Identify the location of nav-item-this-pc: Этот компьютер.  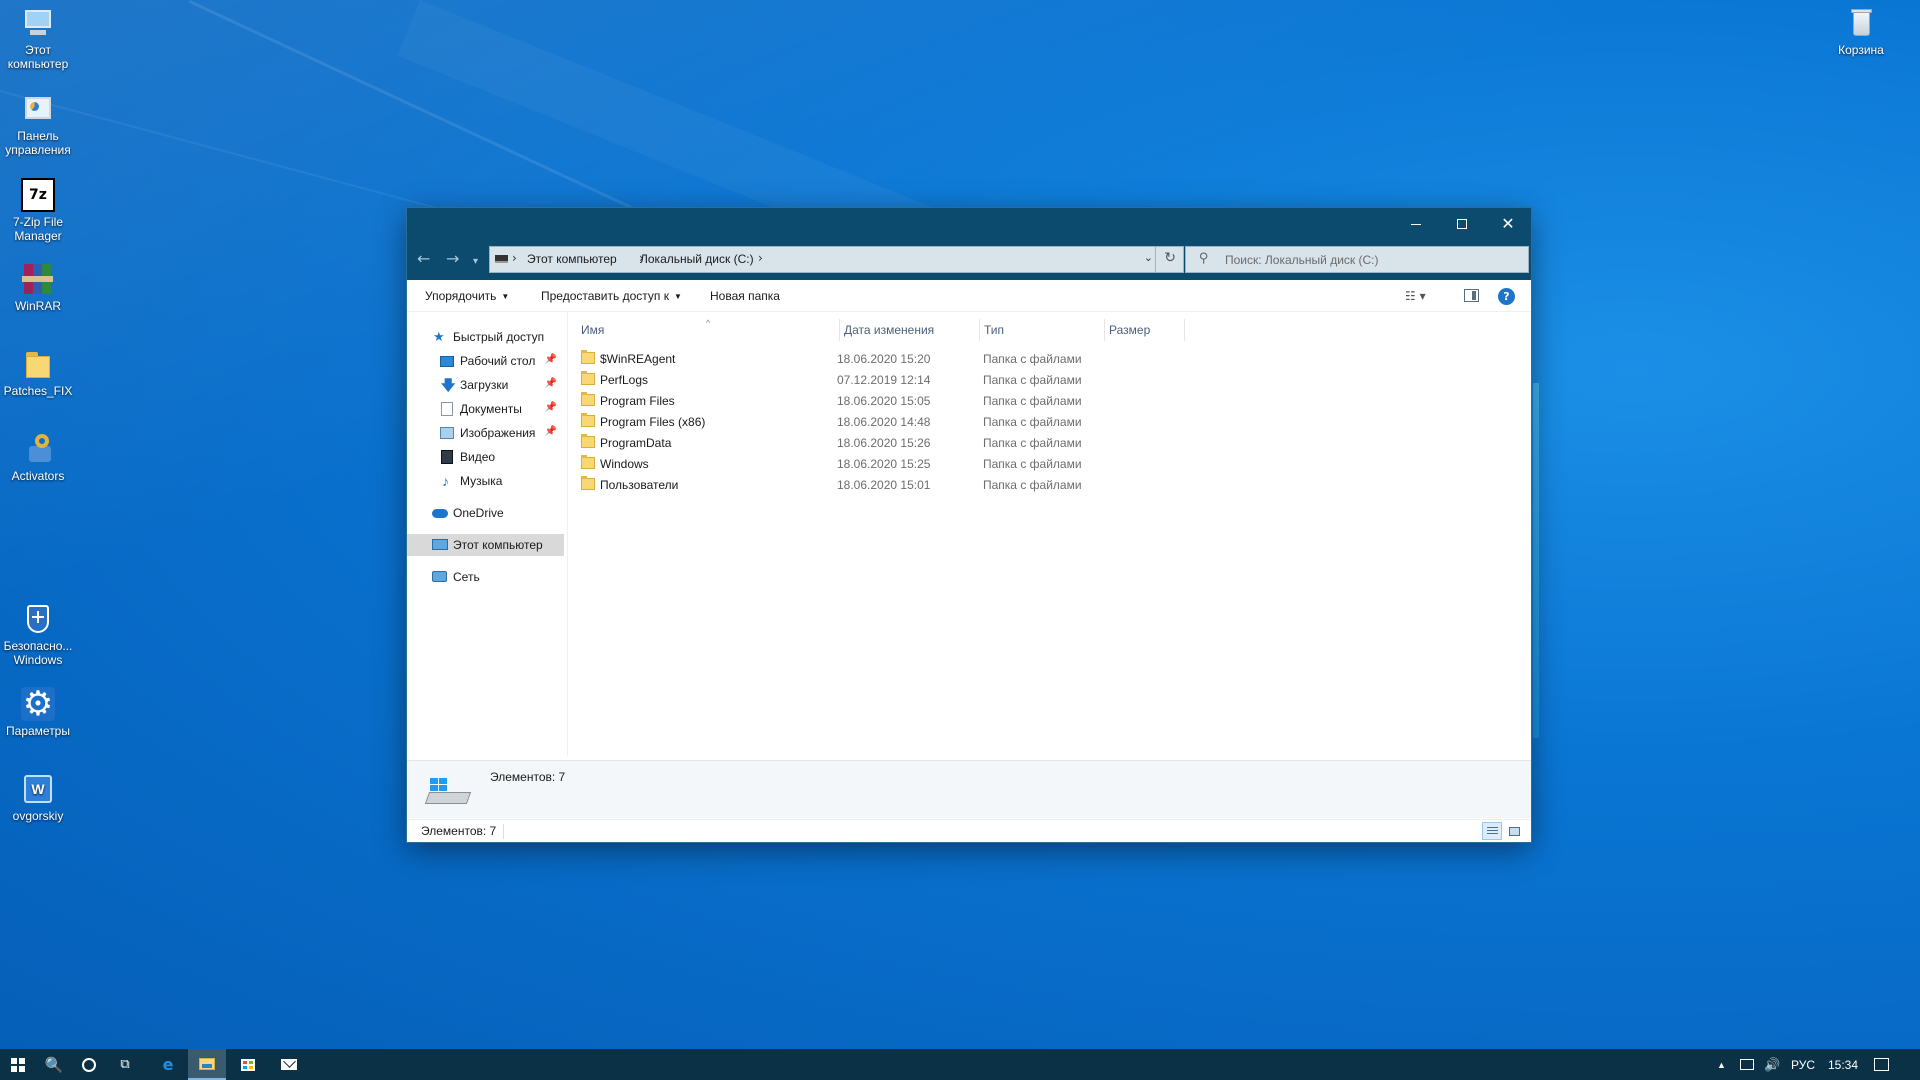
(485, 545).